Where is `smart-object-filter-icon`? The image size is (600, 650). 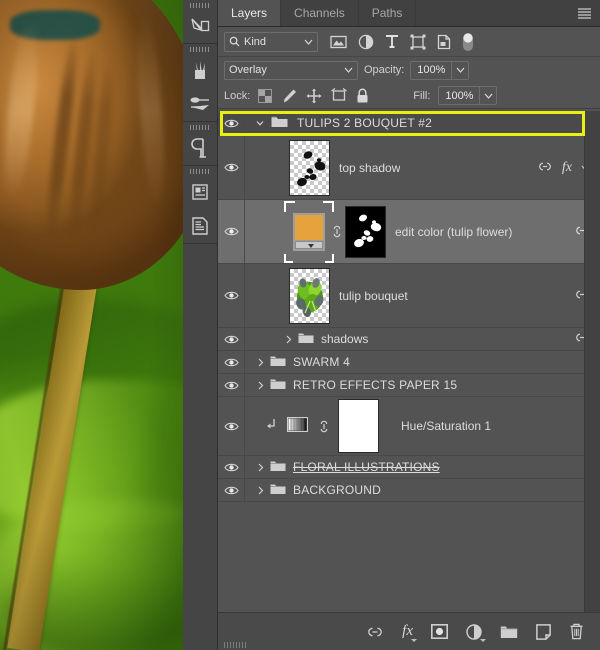
smart-object-filter-icon is located at coordinates (444, 42).